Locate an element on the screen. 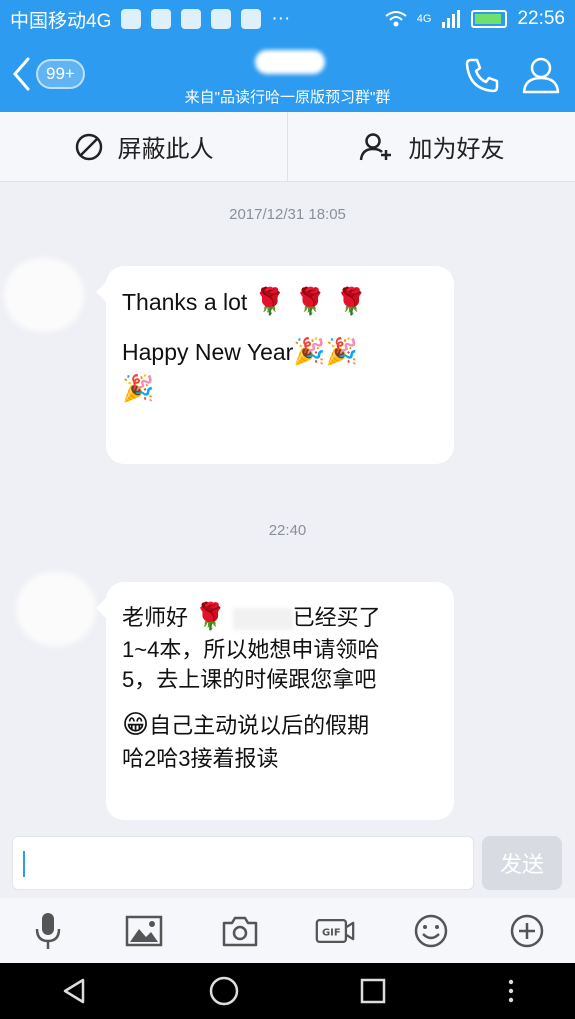  image-button is located at coordinates (144, 931).